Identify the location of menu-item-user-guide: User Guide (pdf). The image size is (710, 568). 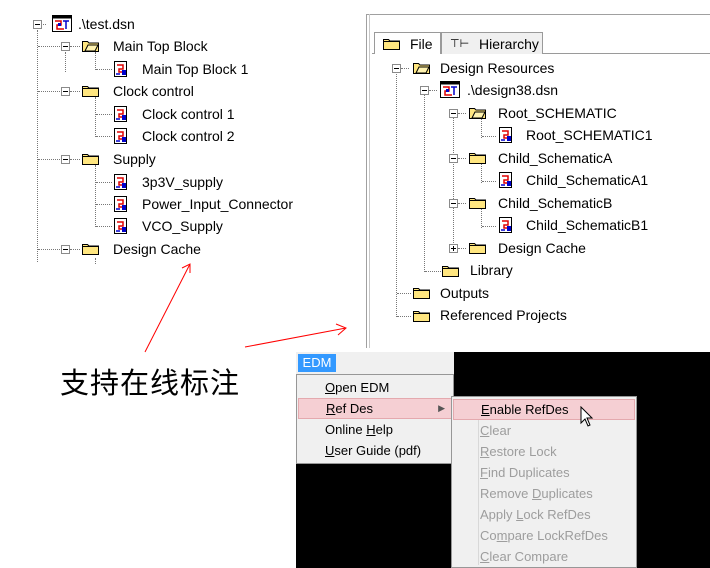
(375, 450).